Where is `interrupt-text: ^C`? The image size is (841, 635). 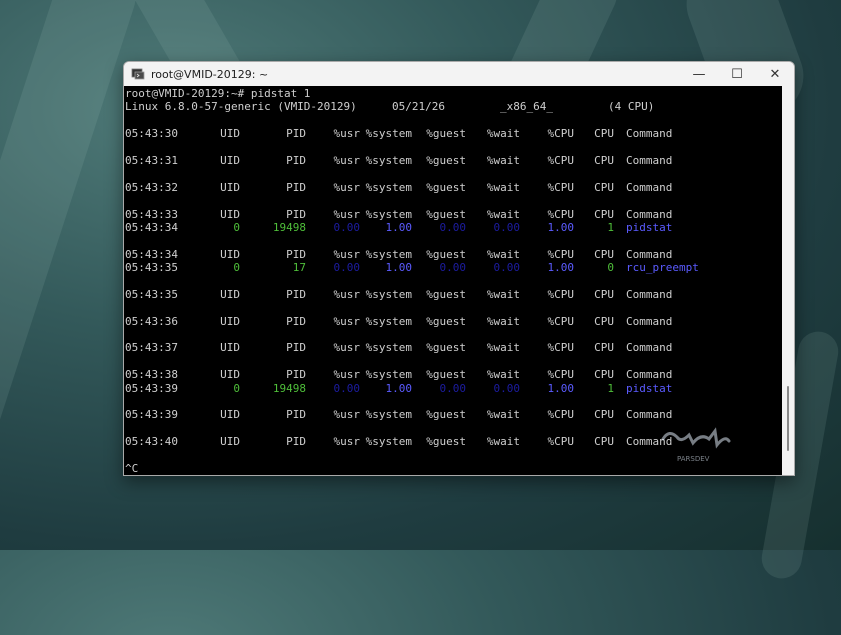 interrupt-text: ^C is located at coordinates (132, 468).